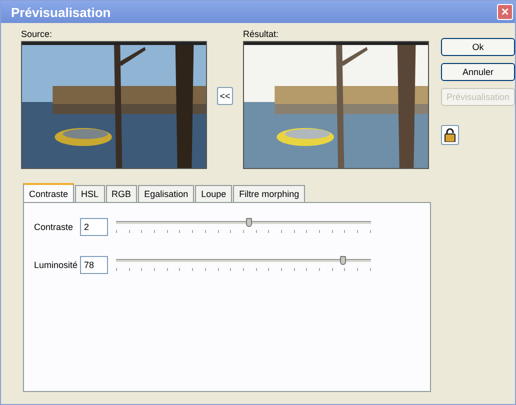 The image size is (516, 405). I want to click on source-label: Source:, so click(37, 35).